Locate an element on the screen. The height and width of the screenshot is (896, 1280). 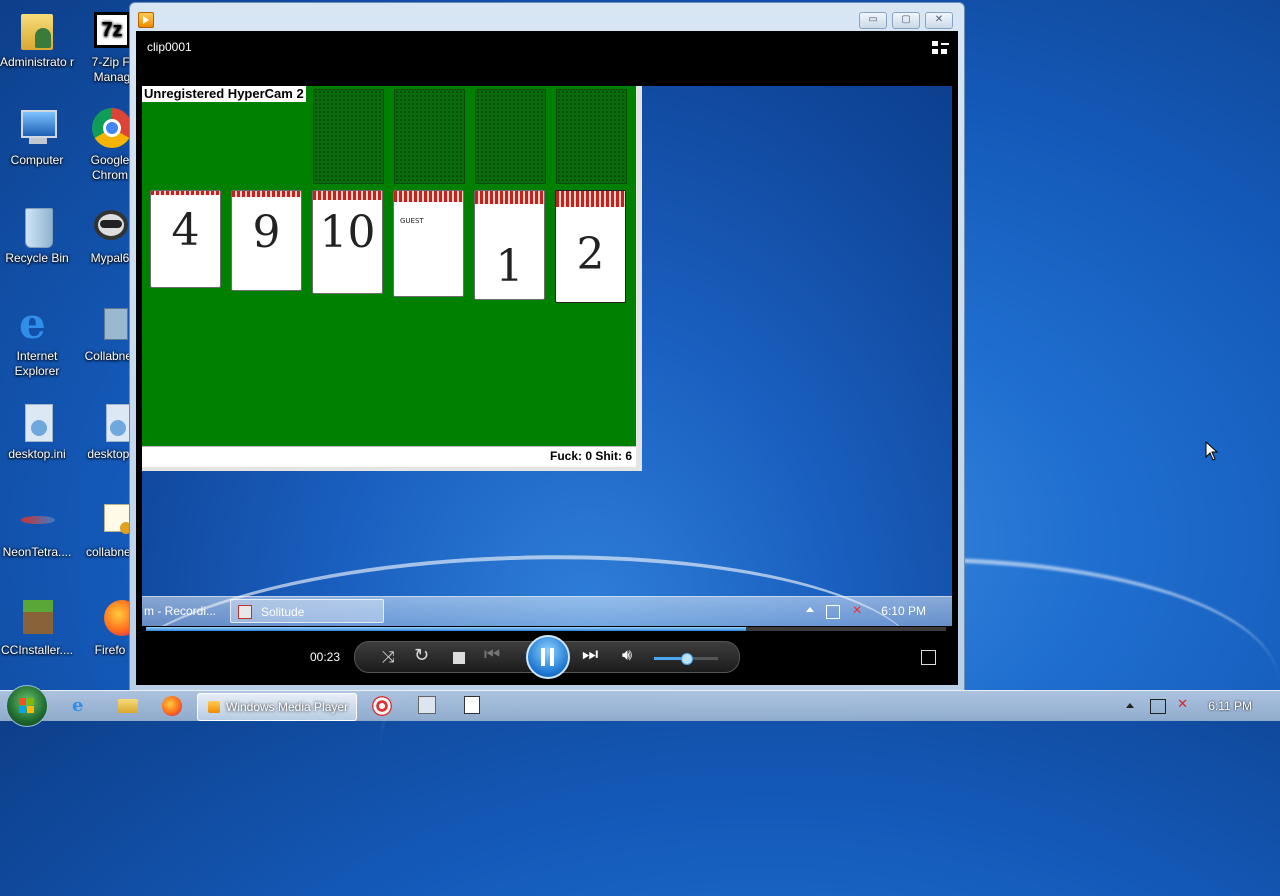
volume-slider is located at coordinates (686, 659).